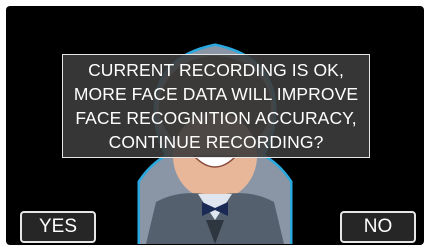 This screenshot has width=430, height=249. Describe the element at coordinates (378, 227) in the screenshot. I see `no-button: NO` at that location.